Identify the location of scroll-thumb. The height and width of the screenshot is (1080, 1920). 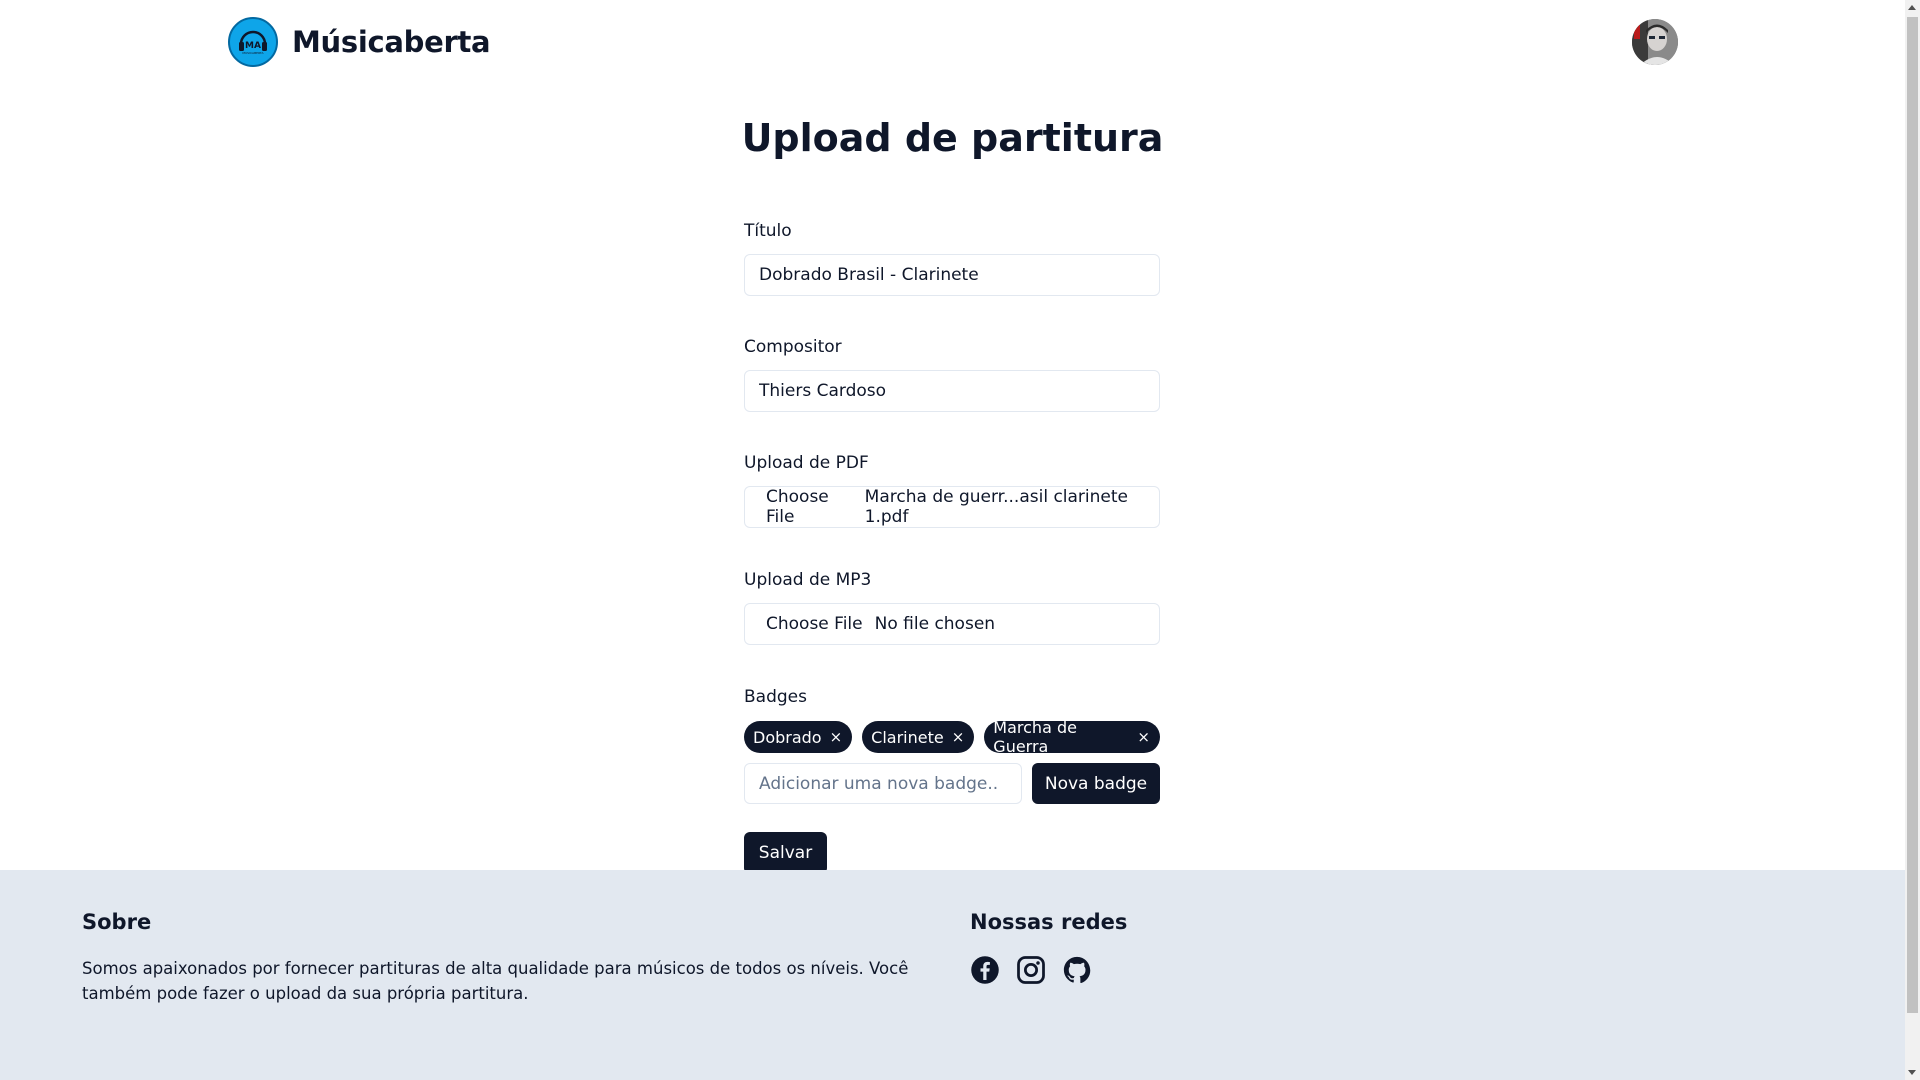
(1912, 515).